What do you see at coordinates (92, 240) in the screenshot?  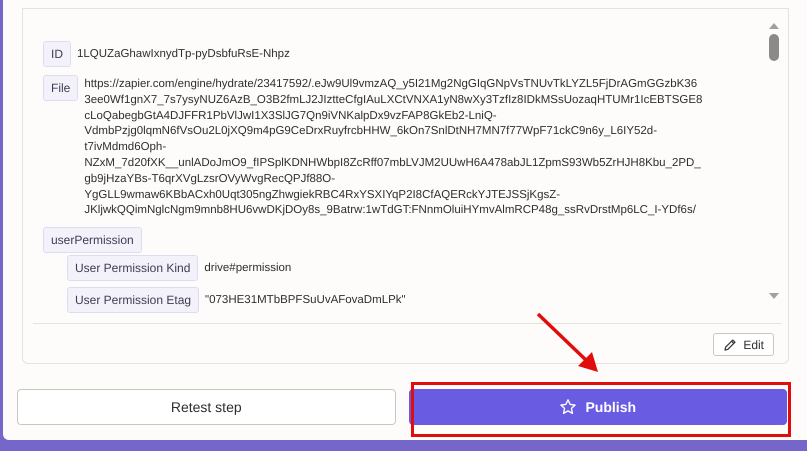 I see `group-label: userPermission` at bounding box center [92, 240].